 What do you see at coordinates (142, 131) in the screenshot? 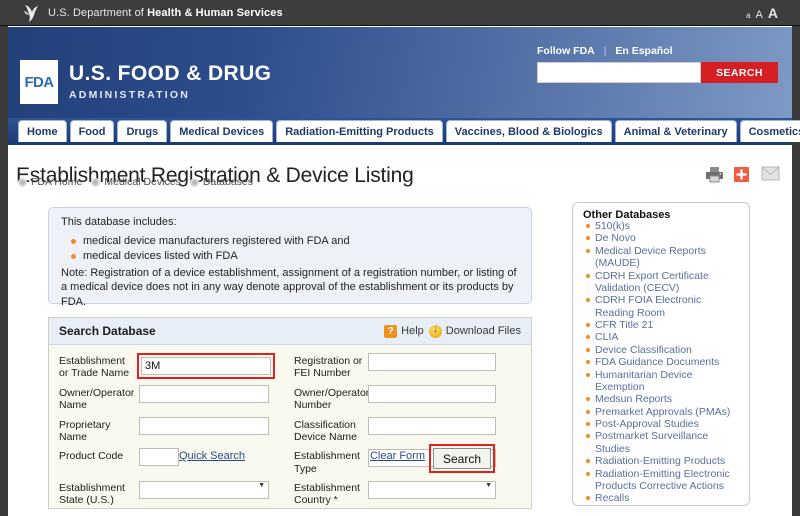
I see `nav-tab-drugs: Drugs` at bounding box center [142, 131].